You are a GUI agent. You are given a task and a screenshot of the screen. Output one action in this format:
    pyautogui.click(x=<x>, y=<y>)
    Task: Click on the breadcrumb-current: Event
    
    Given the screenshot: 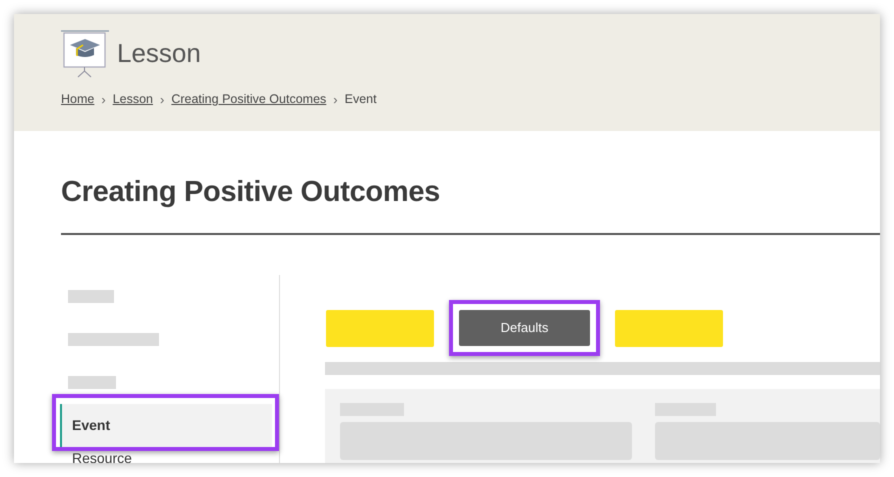 What is the action you would take?
    pyautogui.click(x=360, y=99)
    